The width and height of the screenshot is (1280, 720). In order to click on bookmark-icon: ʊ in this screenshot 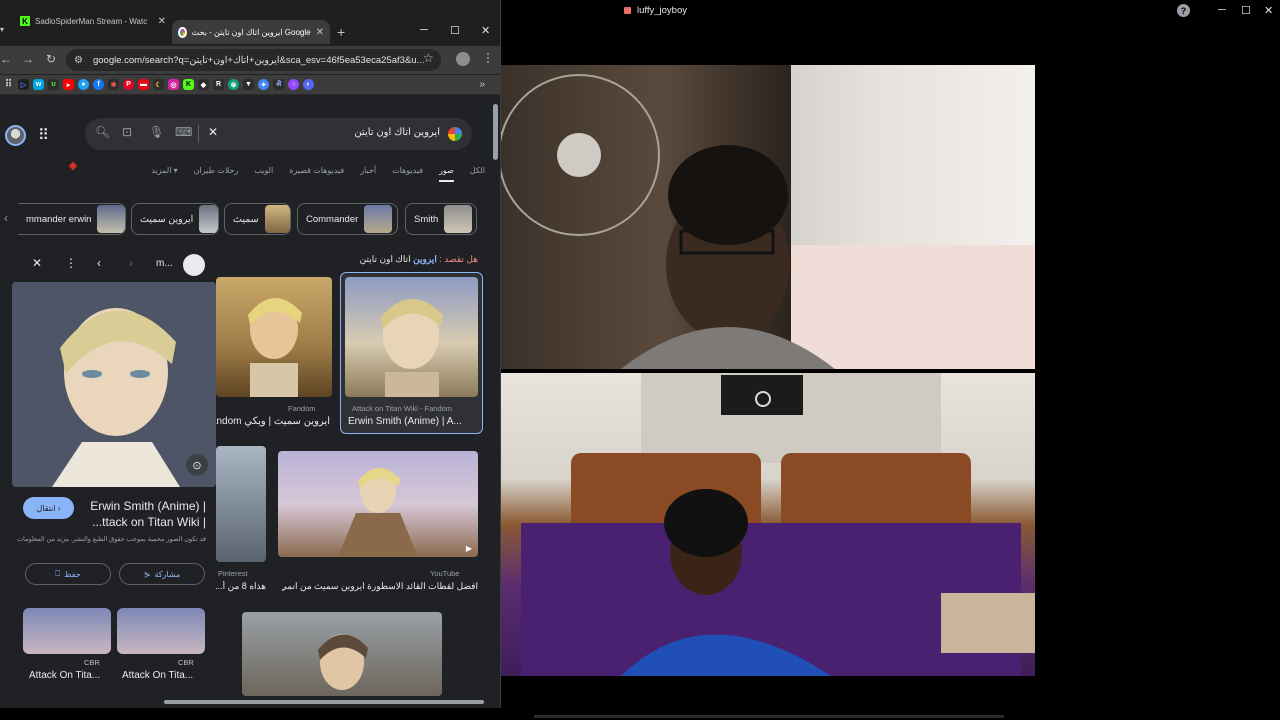, I will do `click(53, 84)`.